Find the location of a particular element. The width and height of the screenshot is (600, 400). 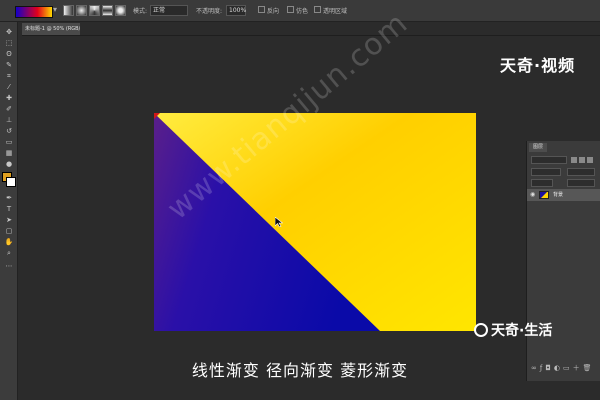

opacity-label: 不透明度: is located at coordinates (209, 11).